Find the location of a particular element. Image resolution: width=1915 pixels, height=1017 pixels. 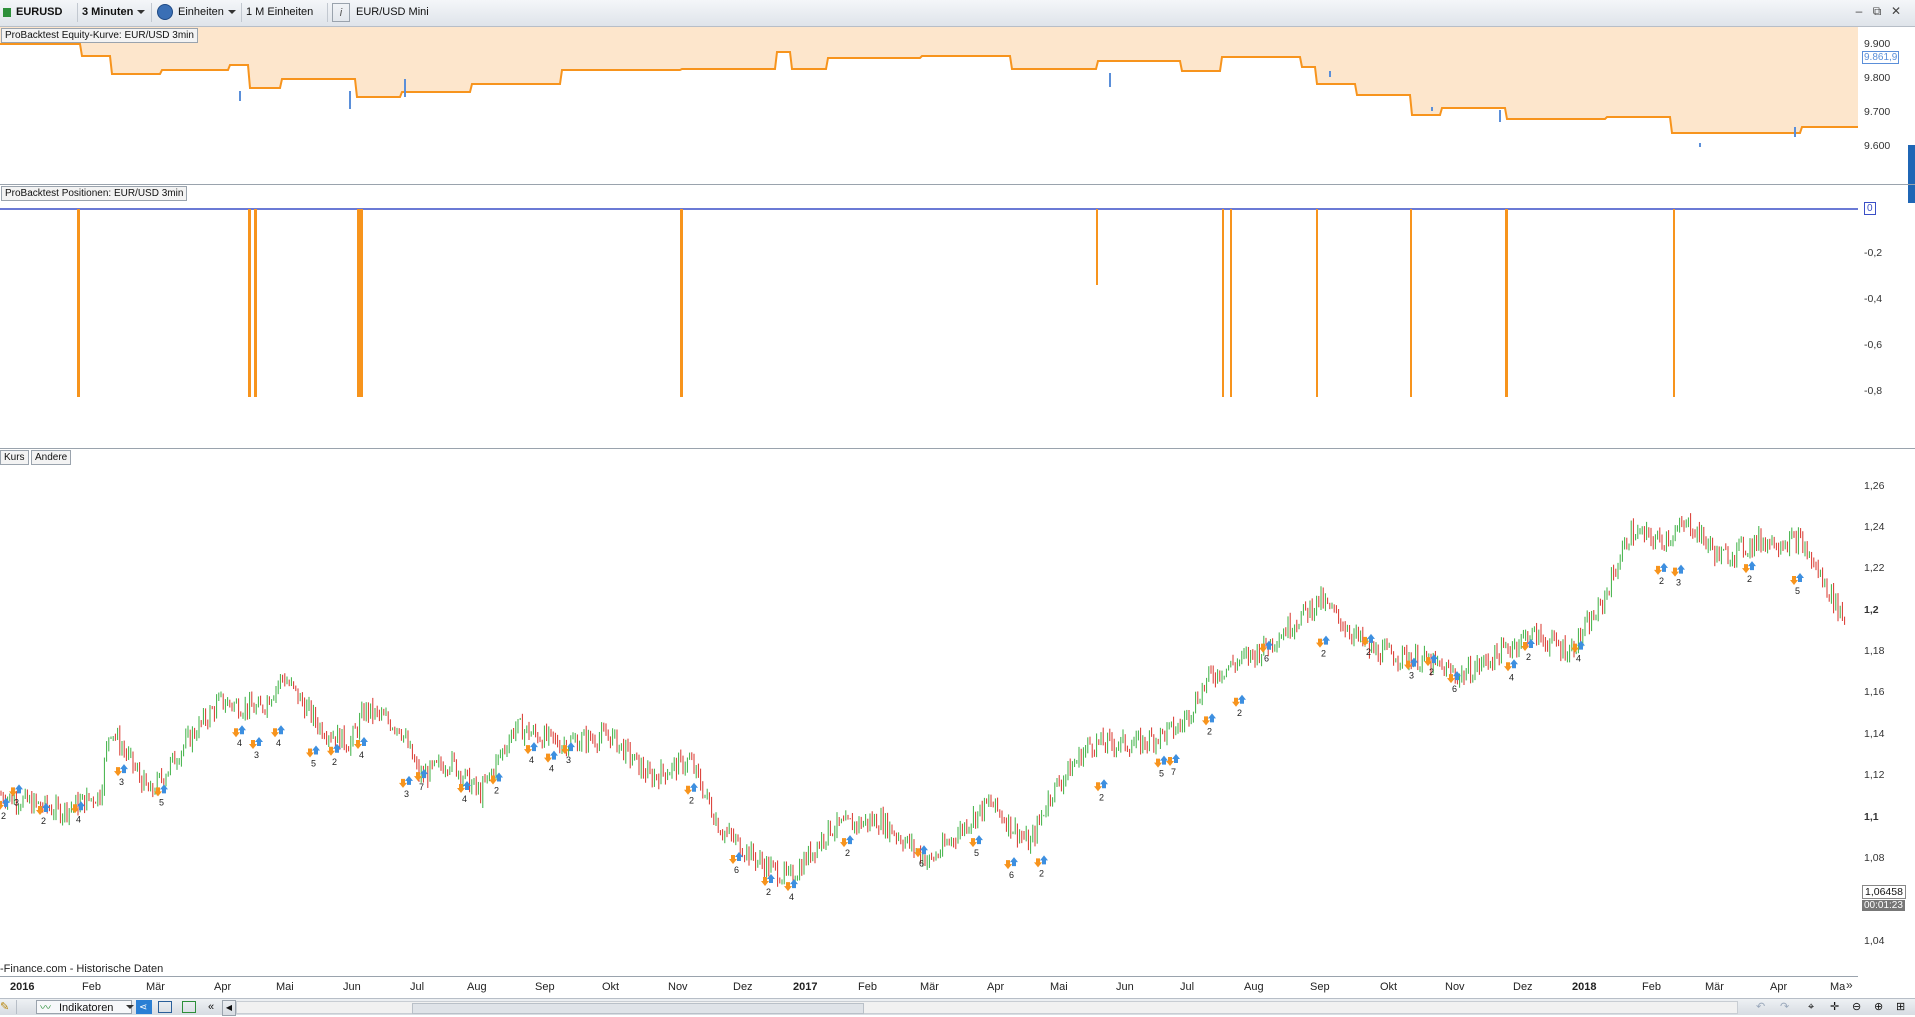

print-icon is located at coordinates (165, 1007).